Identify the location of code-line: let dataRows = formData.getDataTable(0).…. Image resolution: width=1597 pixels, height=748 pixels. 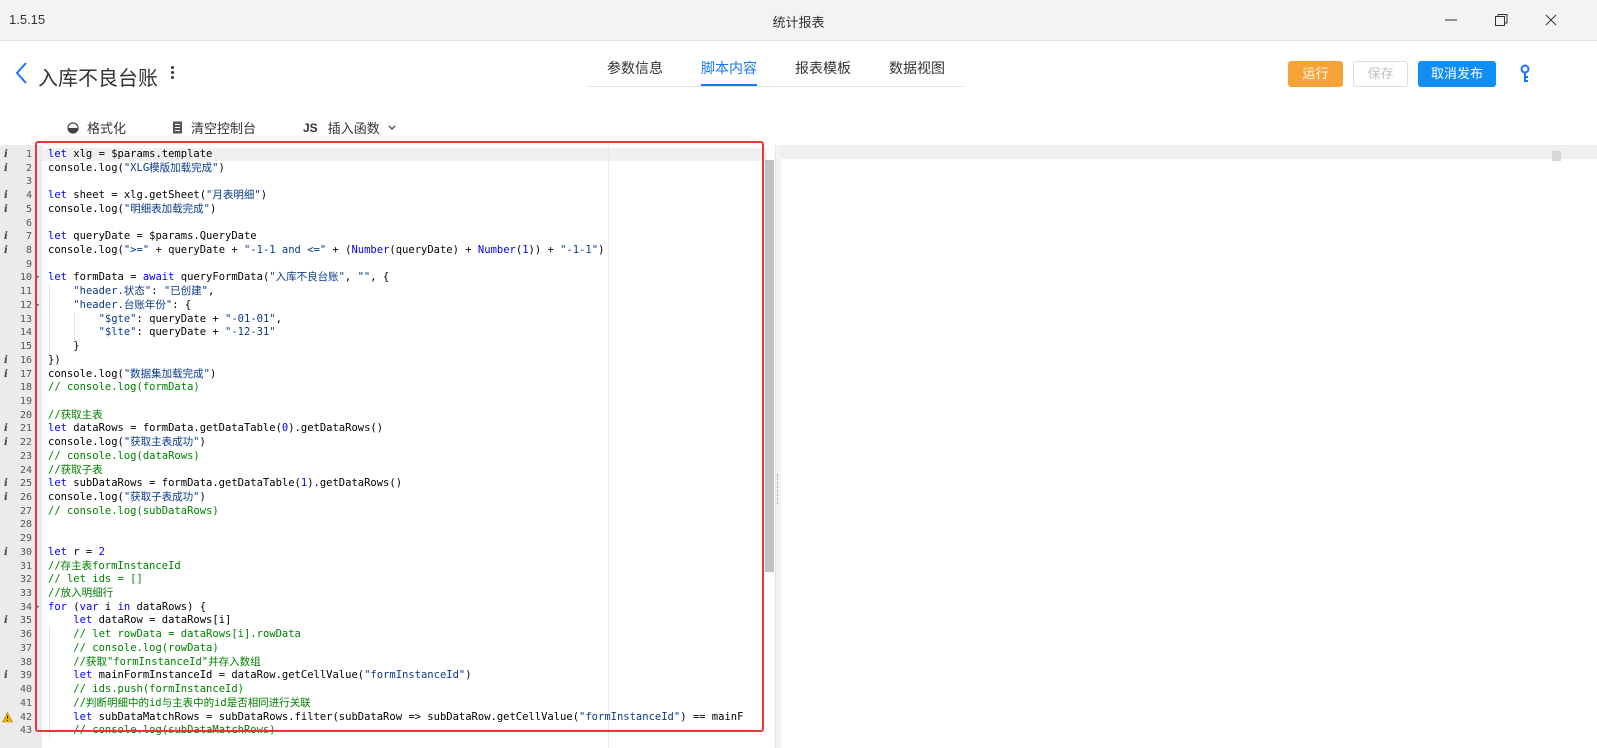
(411, 428).